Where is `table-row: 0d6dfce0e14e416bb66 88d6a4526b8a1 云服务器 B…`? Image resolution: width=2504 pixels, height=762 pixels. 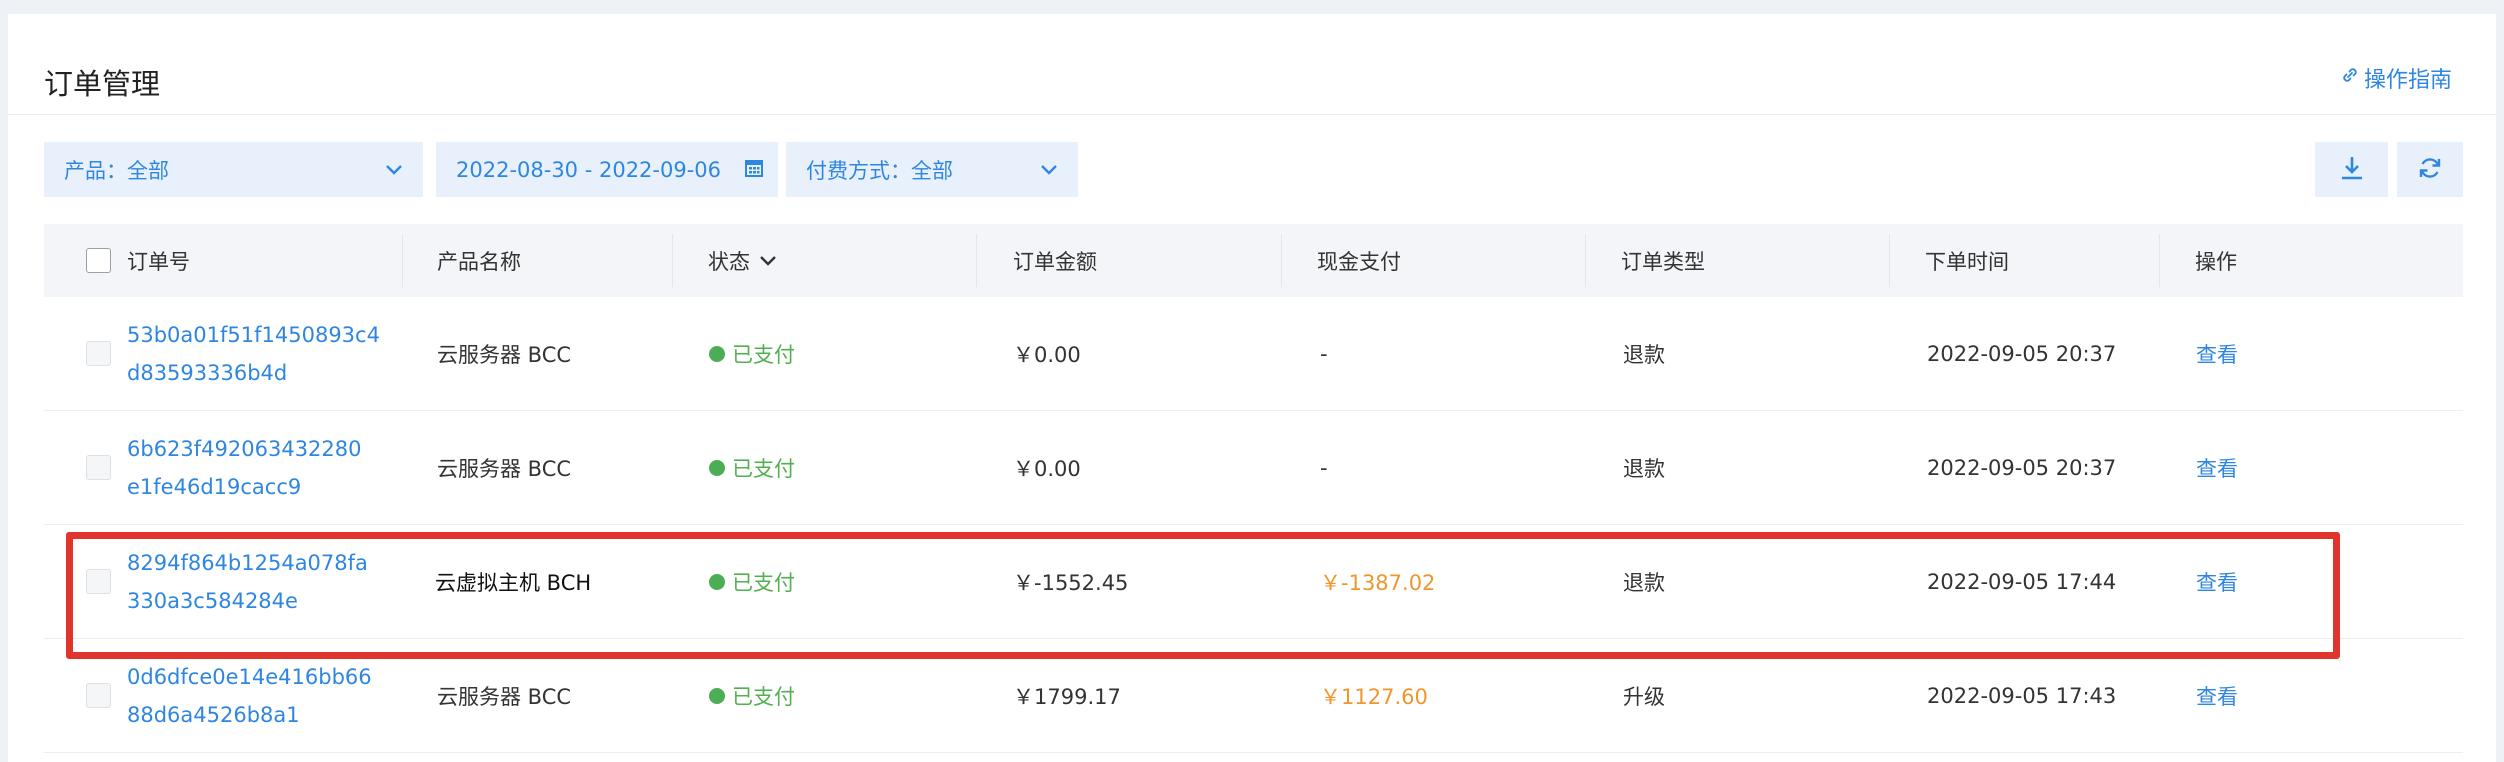
table-row: 0d6dfce0e14e416bb66 88d6a4526b8a1 云服务器 B… is located at coordinates (1253, 696).